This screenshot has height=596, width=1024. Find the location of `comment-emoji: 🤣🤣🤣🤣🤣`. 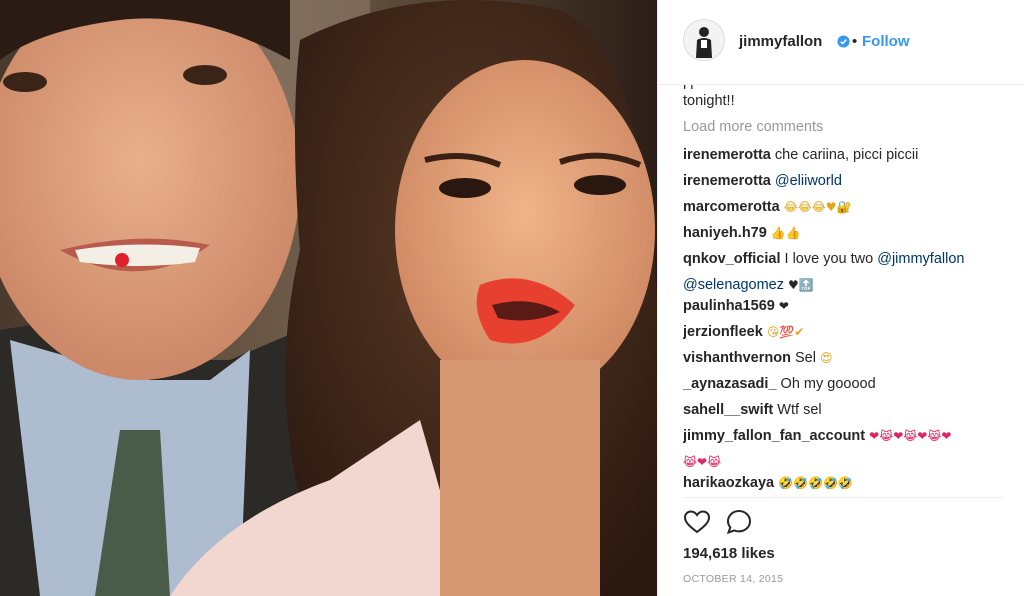

comment-emoji: 🤣🤣🤣🤣🤣 is located at coordinates (815, 483).